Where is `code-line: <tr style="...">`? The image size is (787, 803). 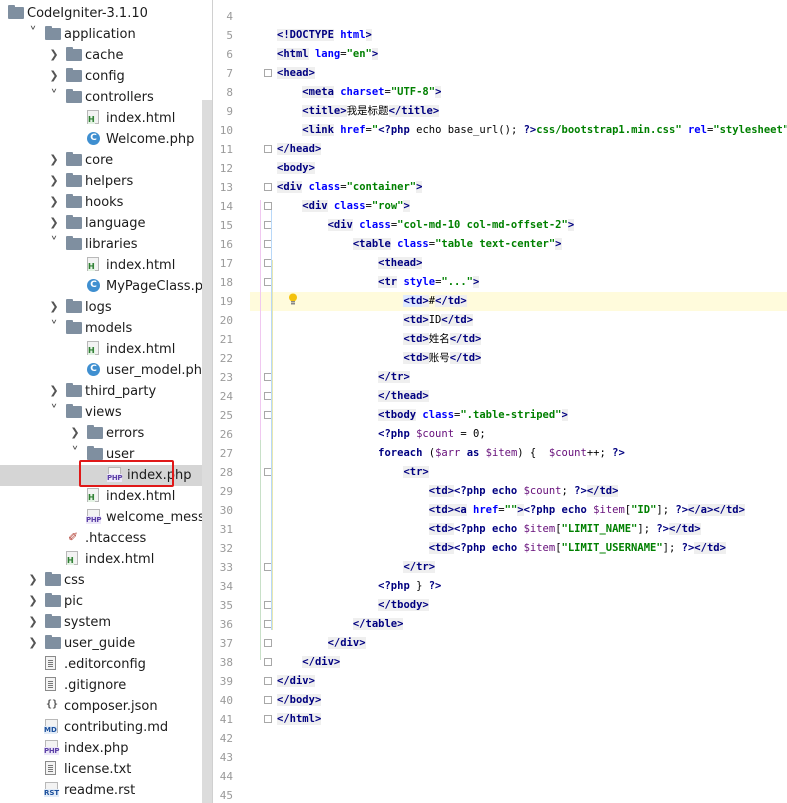
code-line: <tr style="..."> is located at coordinates (378, 282).